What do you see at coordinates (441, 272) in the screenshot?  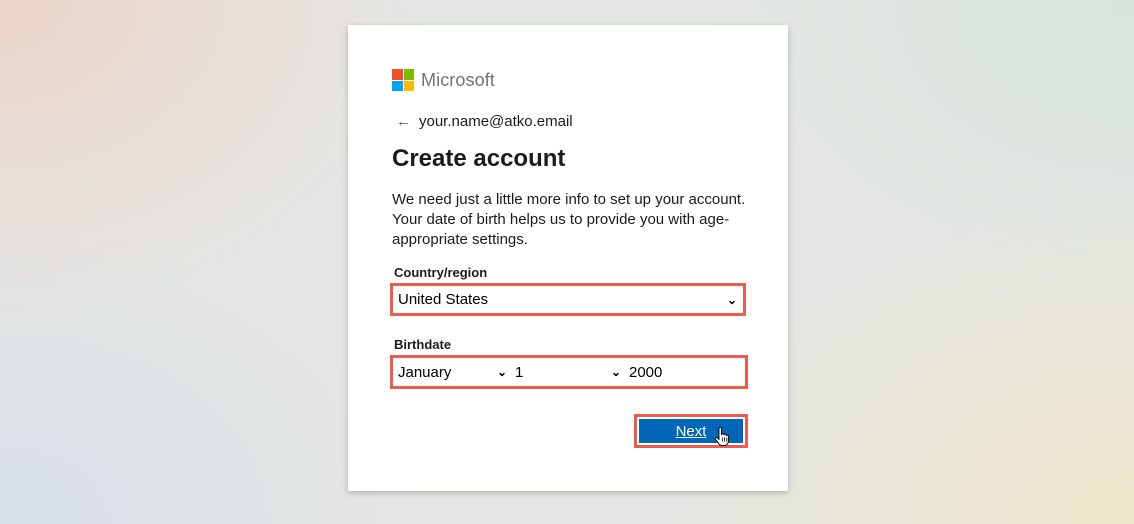 I see `country-label: Country/region` at bounding box center [441, 272].